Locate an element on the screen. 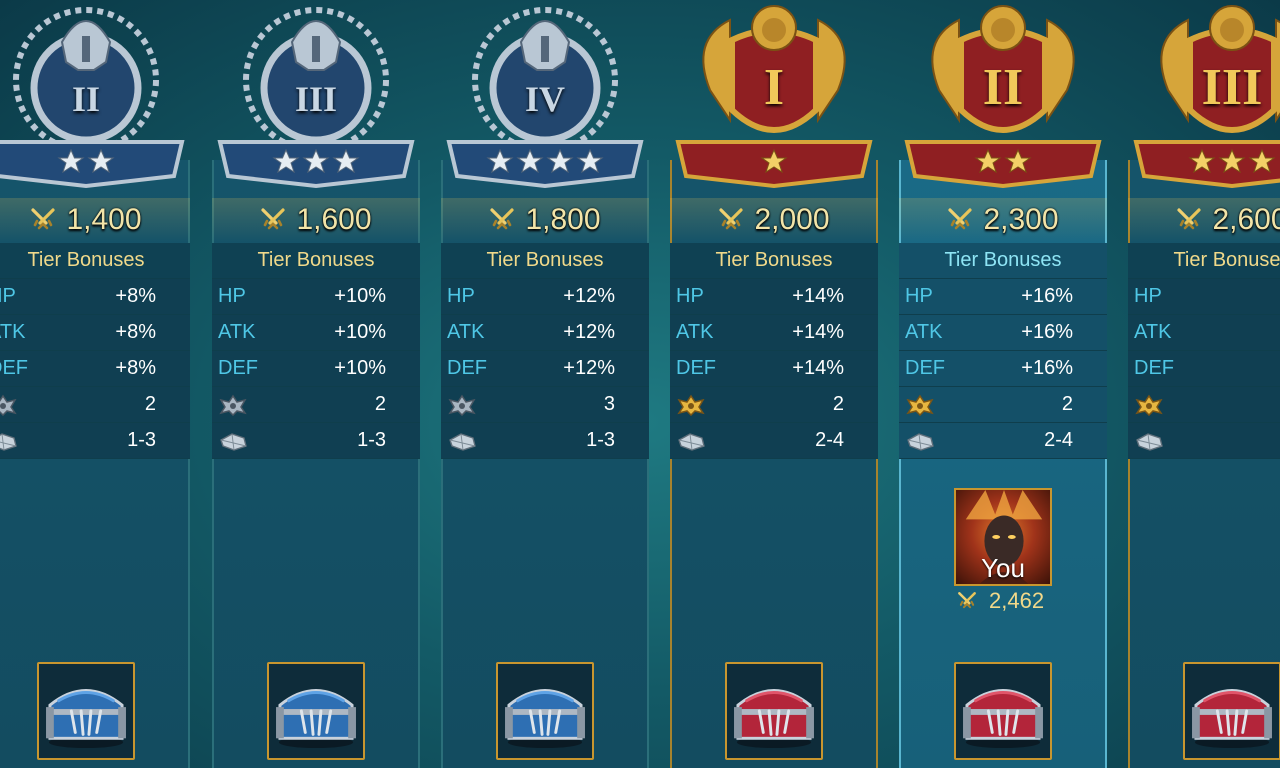 The width and height of the screenshot is (1280, 768). tier-bonus-table: Tier Bonuses HP +8% ATK +8% DEF +8% 2 1-3 is located at coordinates (95, 351).